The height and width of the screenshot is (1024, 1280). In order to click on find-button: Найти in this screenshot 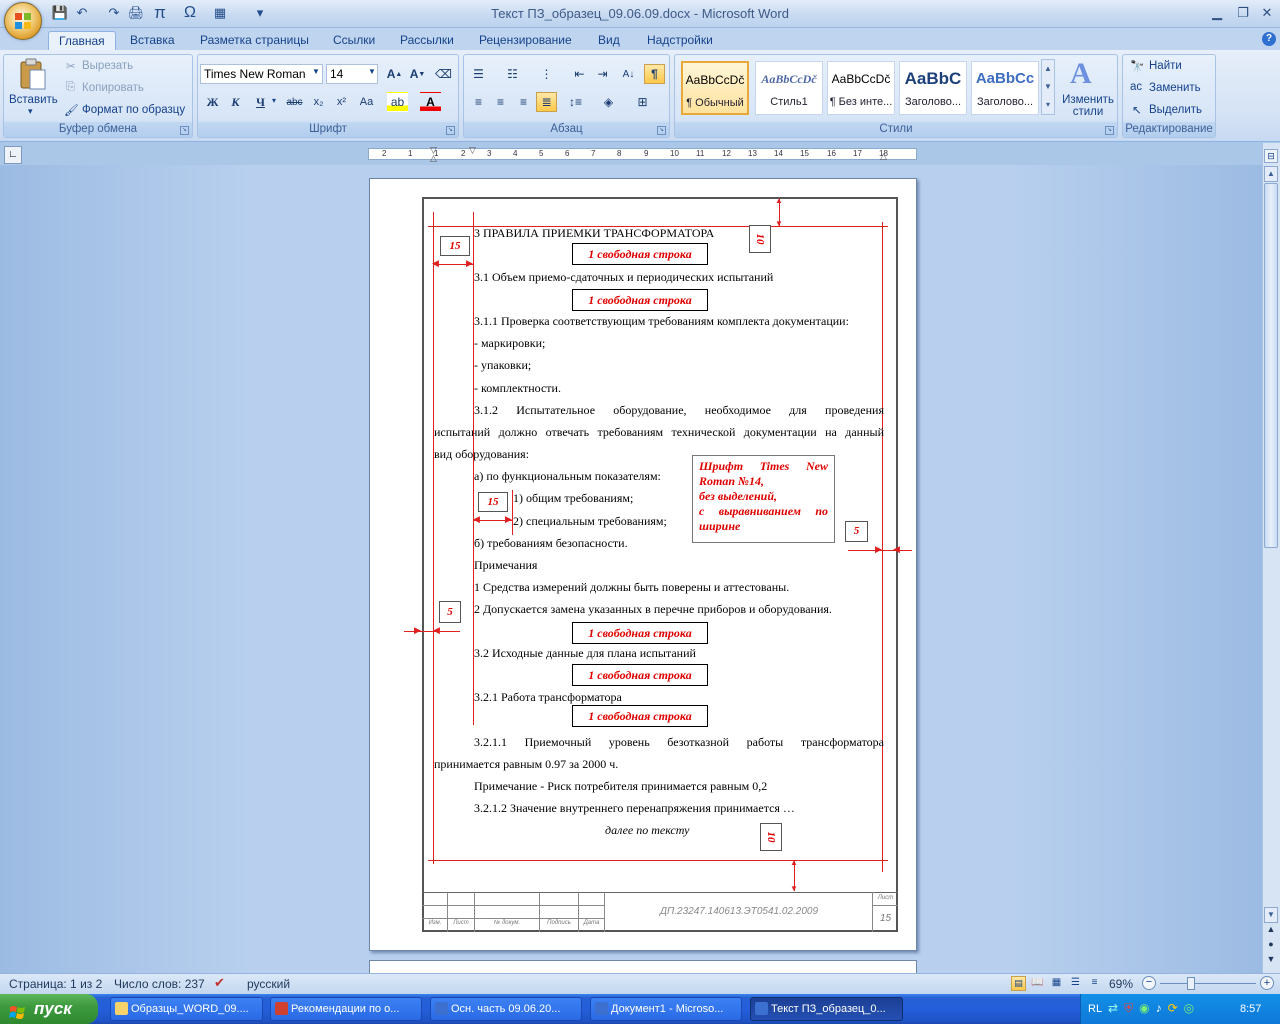, I will do `click(1165, 66)`.